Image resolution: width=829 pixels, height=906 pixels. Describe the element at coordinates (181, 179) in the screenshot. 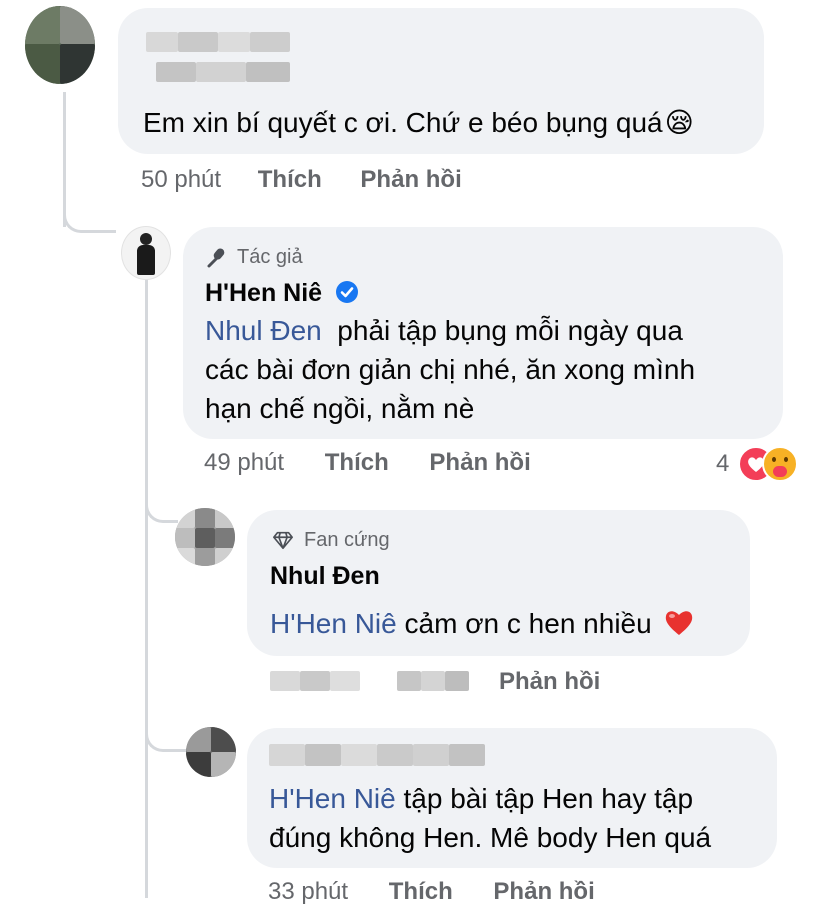

I see `timestamp: 50 phút` at that location.